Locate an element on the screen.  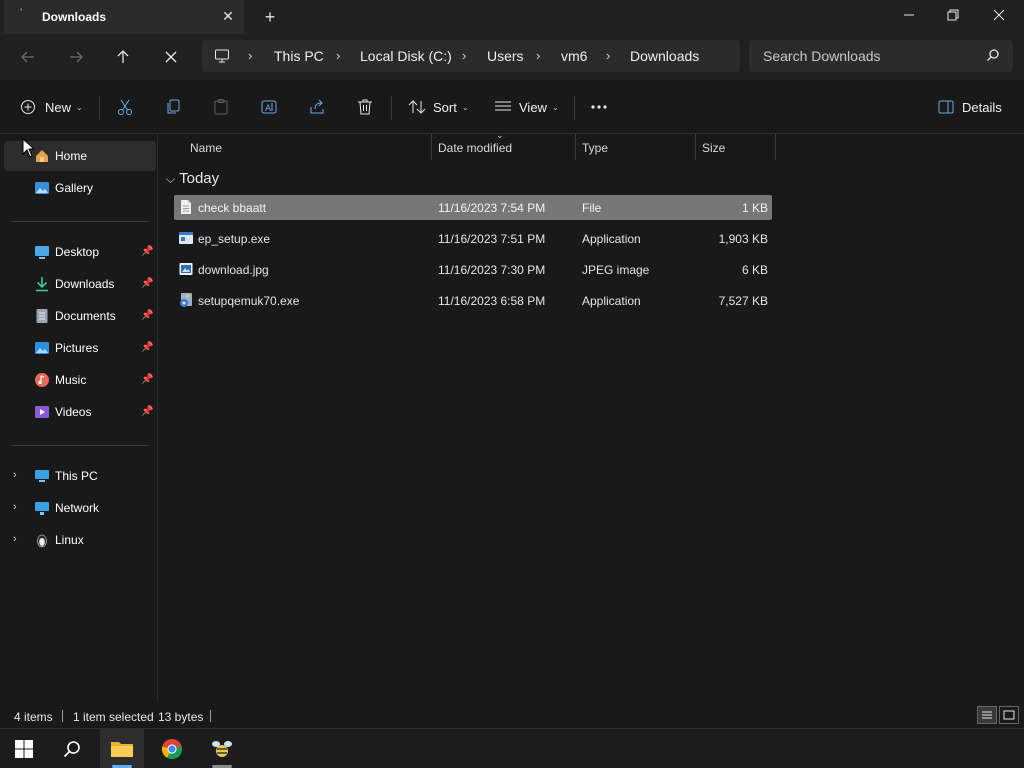
sidebar-item-desktop: Desktop 📌 is located at coordinates (80, 252).